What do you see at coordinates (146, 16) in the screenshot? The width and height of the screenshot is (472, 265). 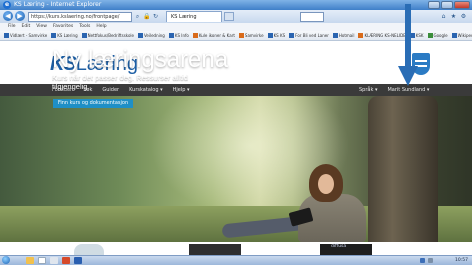 I see `lock-icon: 🔒` at bounding box center [146, 16].